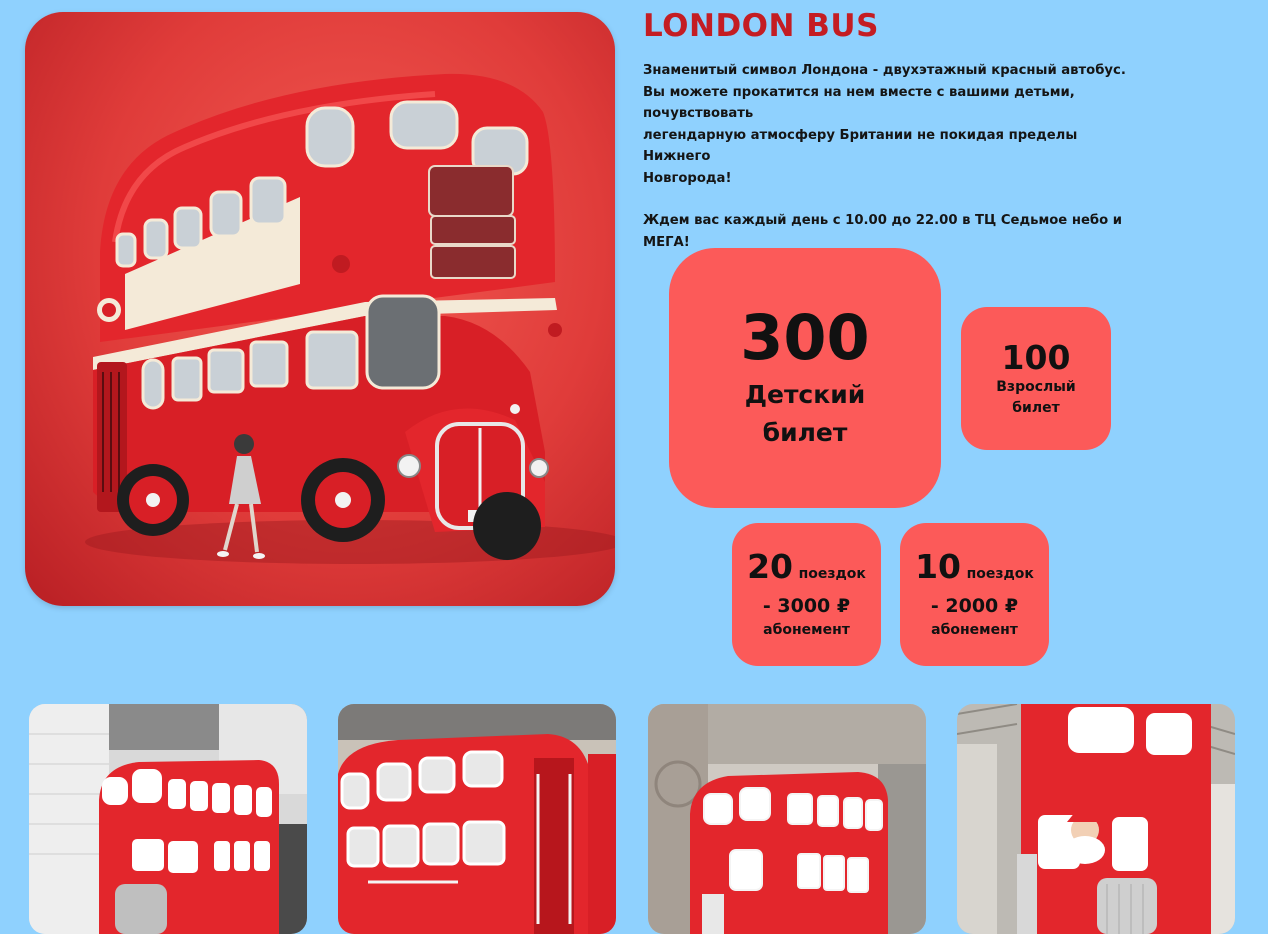 The width and height of the screenshot is (1268, 934). I want to click on child-ticket-label-line: билет, so click(805, 432).